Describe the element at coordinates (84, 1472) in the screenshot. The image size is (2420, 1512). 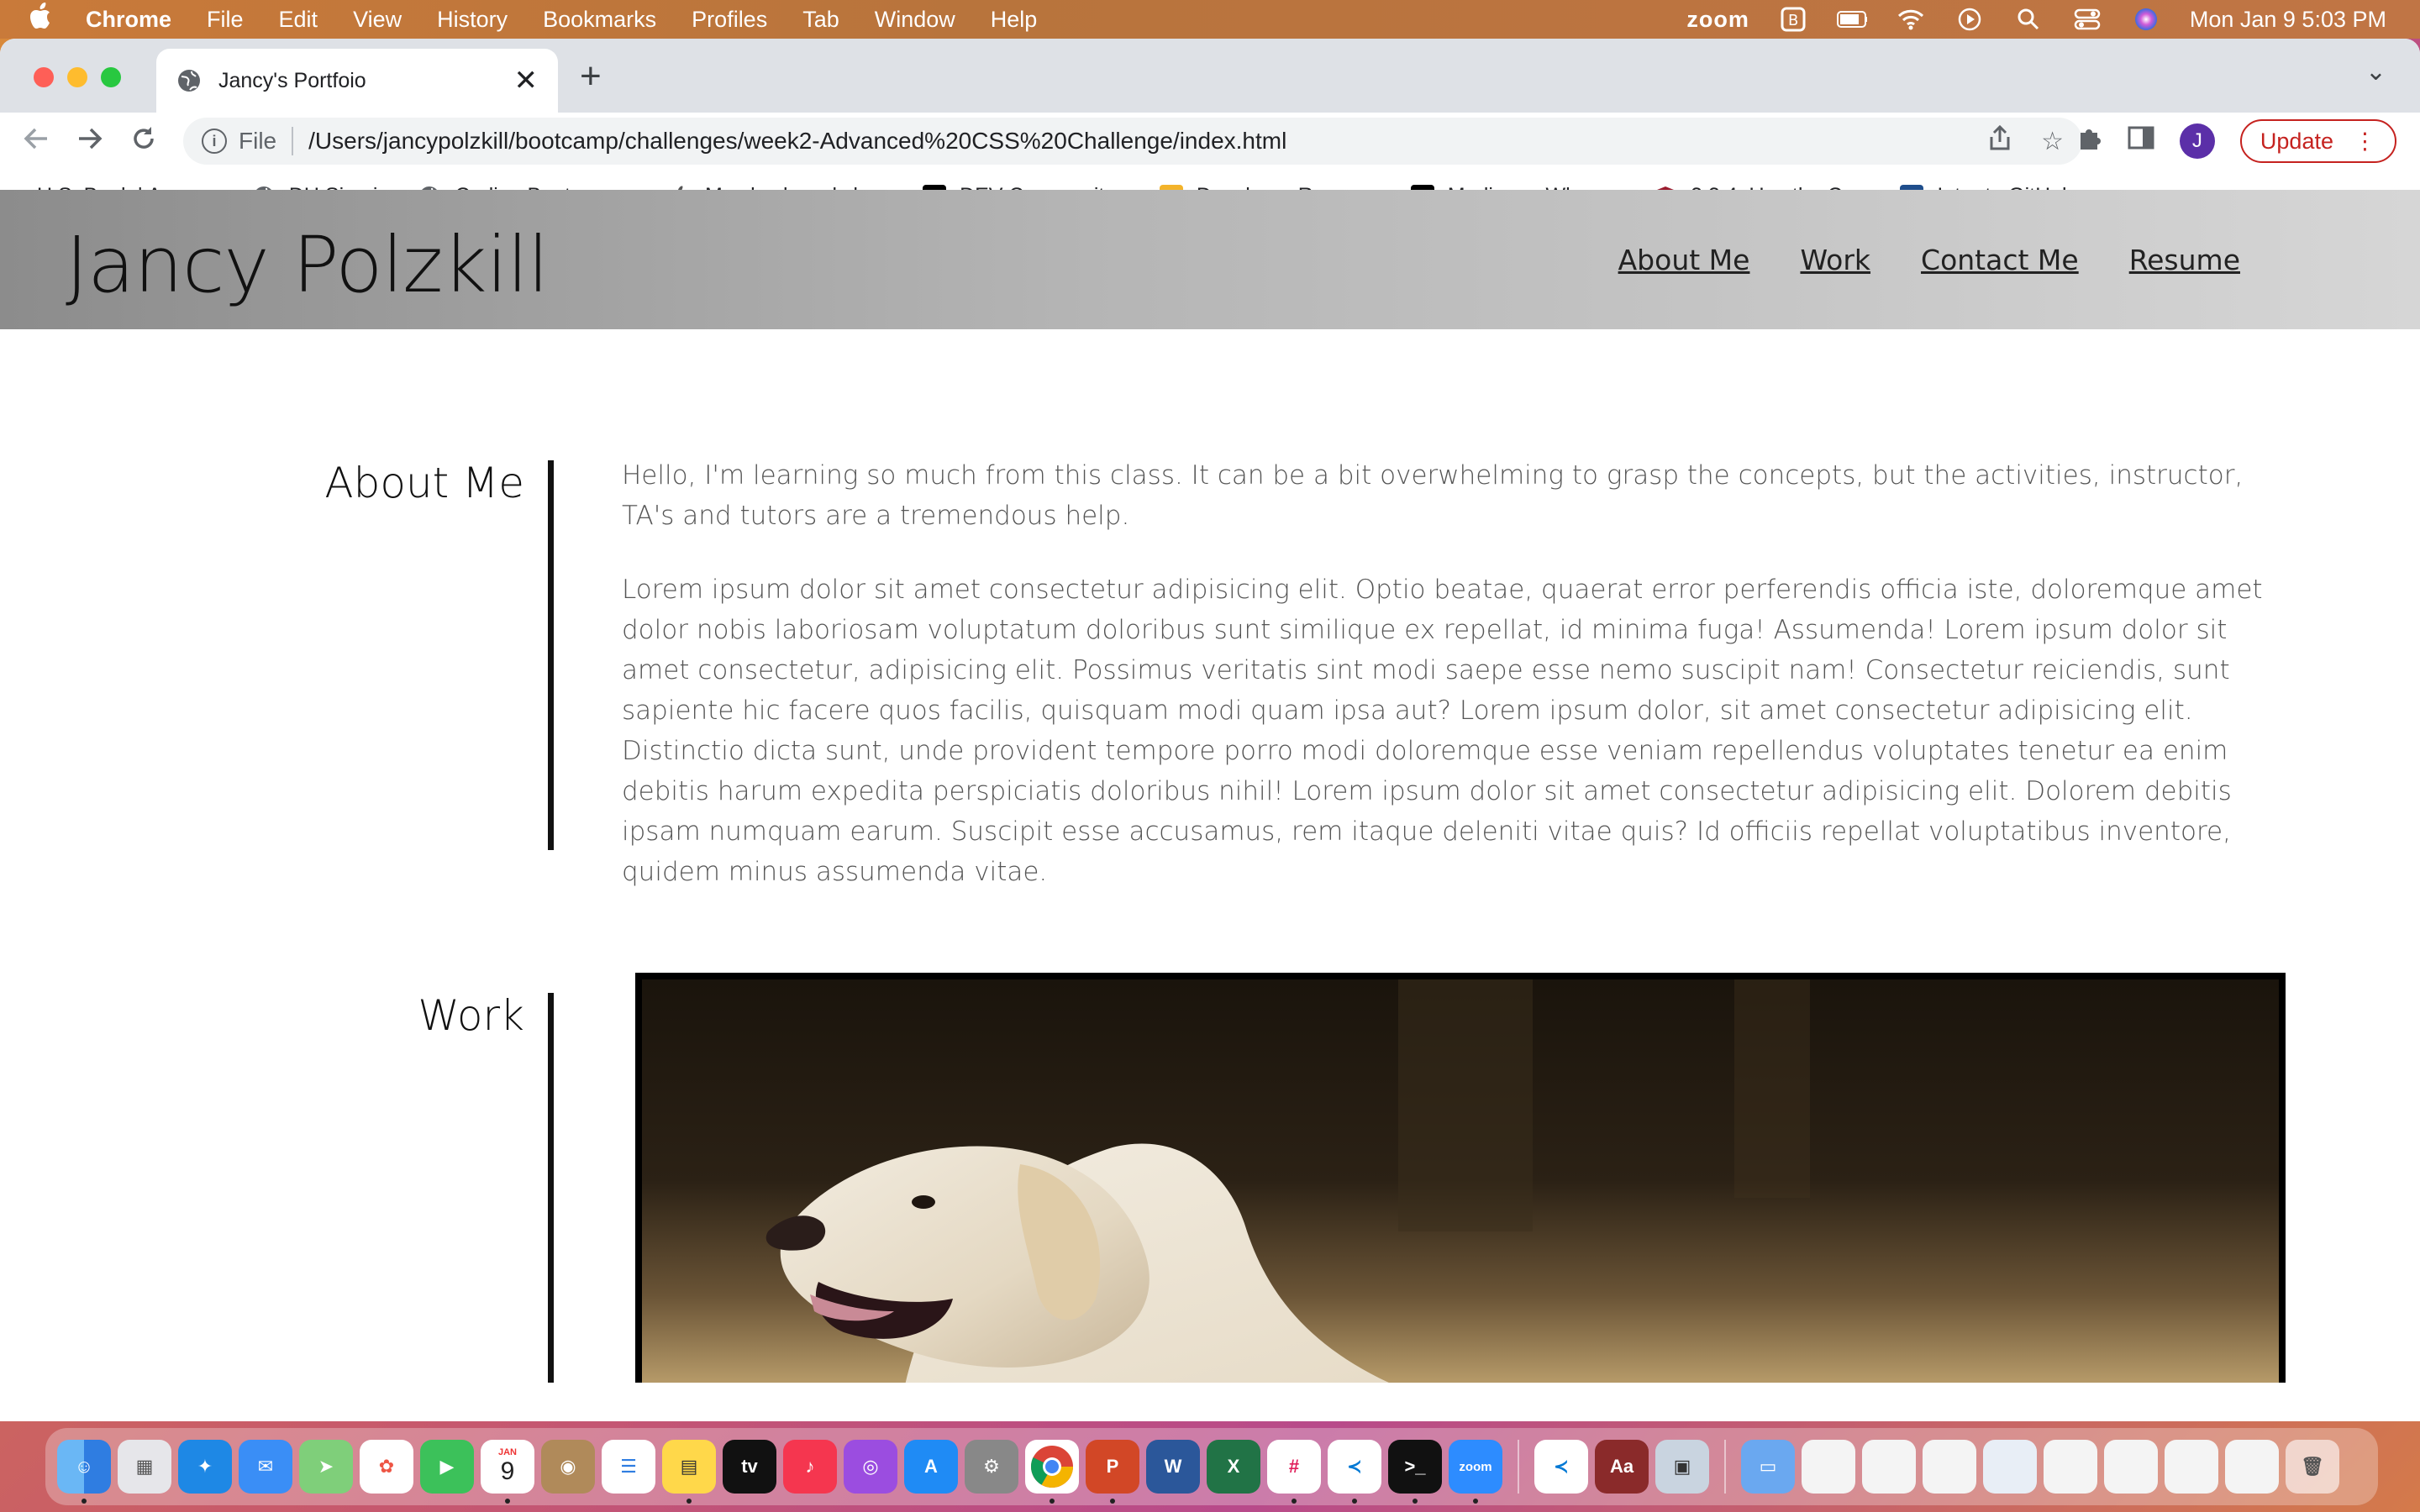
I see `finder-icon: ☺` at that location.